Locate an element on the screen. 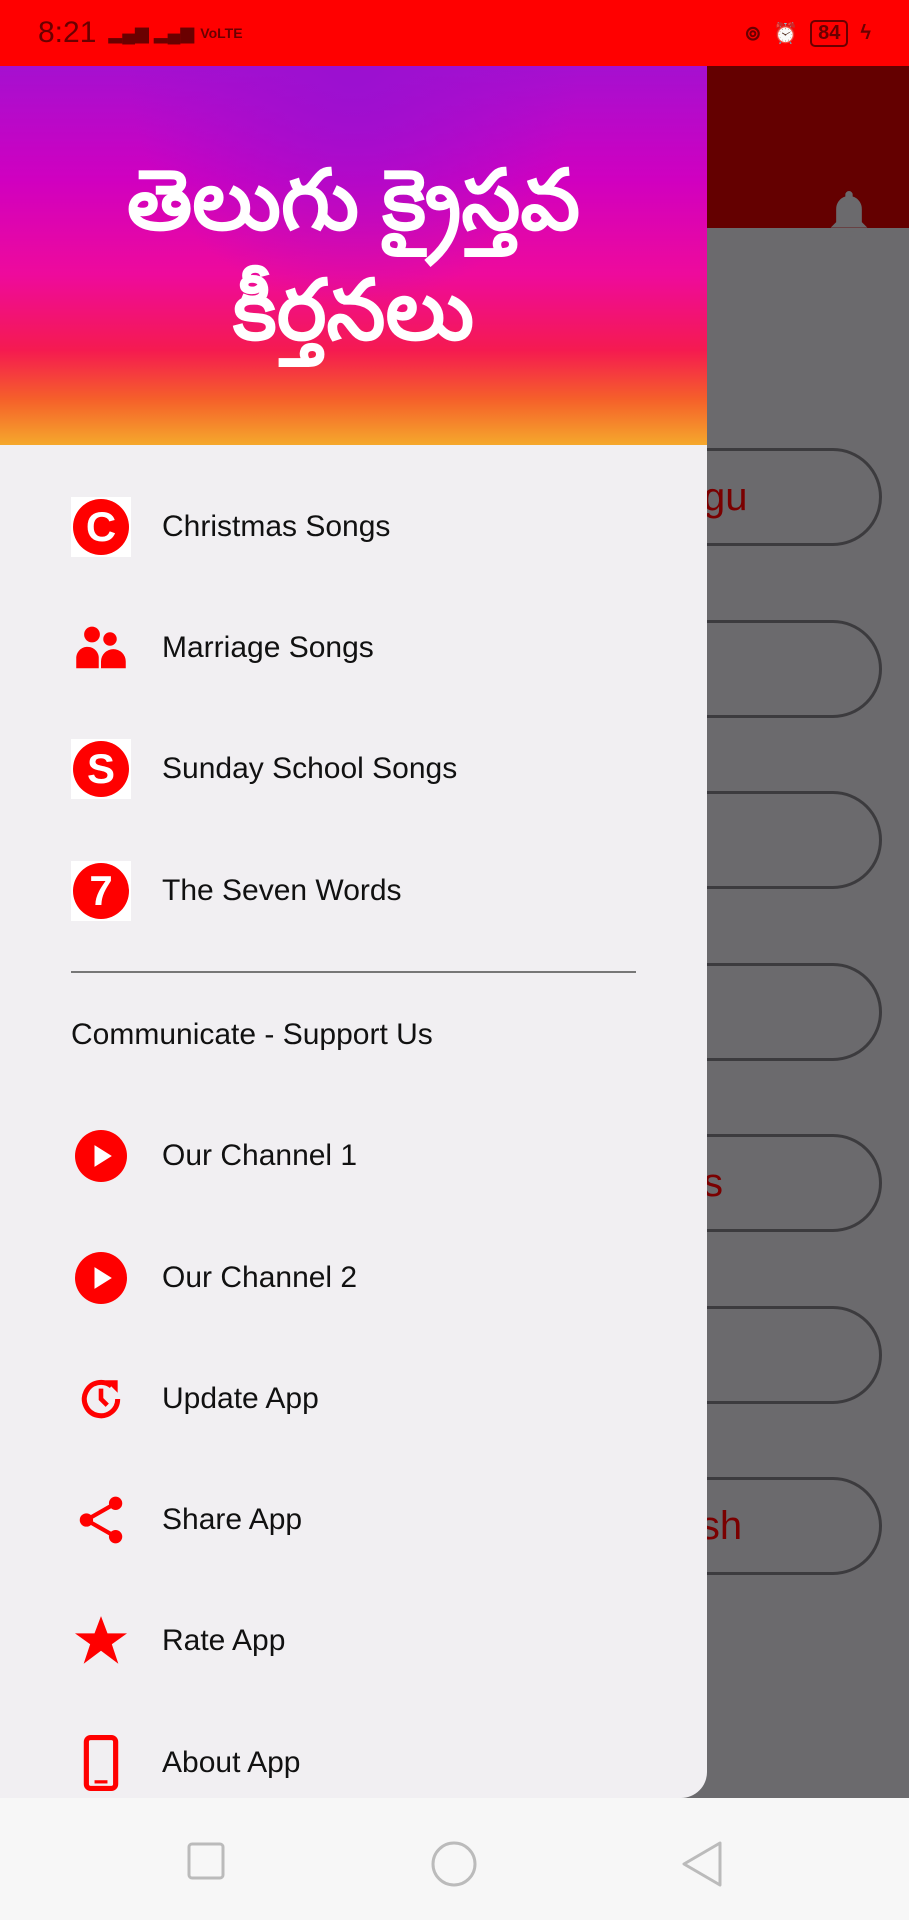 The width and height of the screenshot is (909, 1920). drawer-item-update-app: Update App is located at coordinates (353, 1399).